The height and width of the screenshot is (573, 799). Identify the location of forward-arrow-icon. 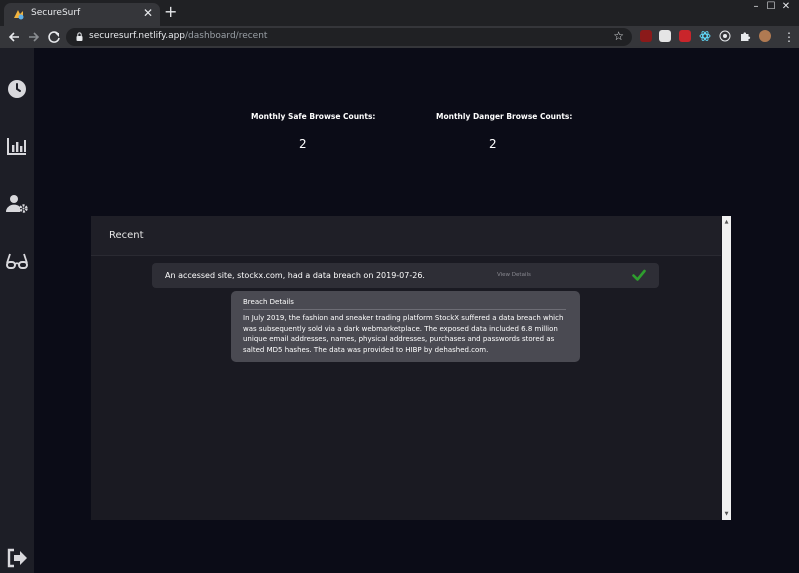
(34, 37).